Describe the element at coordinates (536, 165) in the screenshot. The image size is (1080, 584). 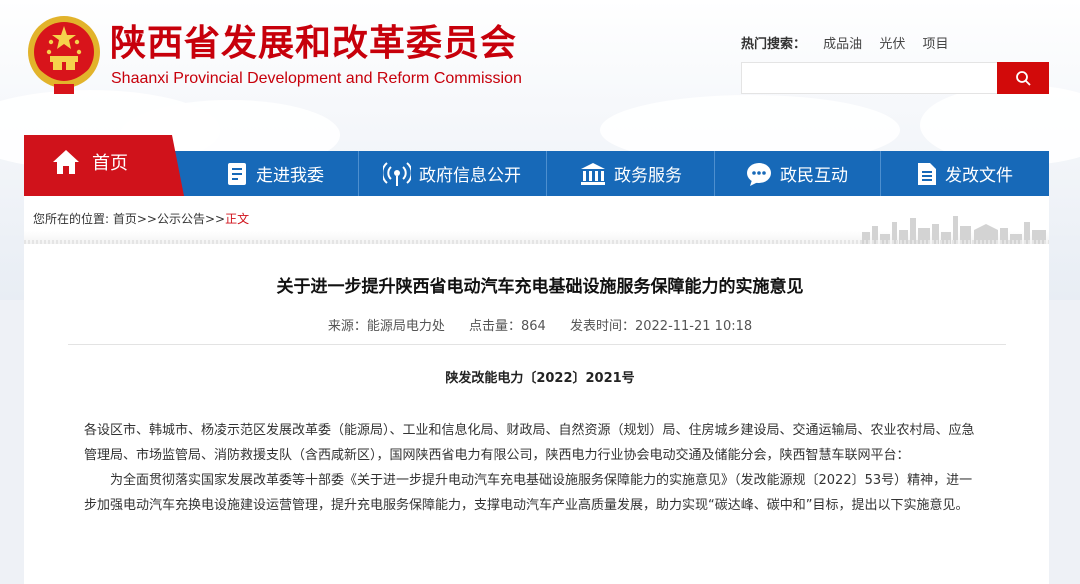
I see `main-nav: 首页 走进我委 政府信息公开 政务服务 政民互动 发改文件` at that location.